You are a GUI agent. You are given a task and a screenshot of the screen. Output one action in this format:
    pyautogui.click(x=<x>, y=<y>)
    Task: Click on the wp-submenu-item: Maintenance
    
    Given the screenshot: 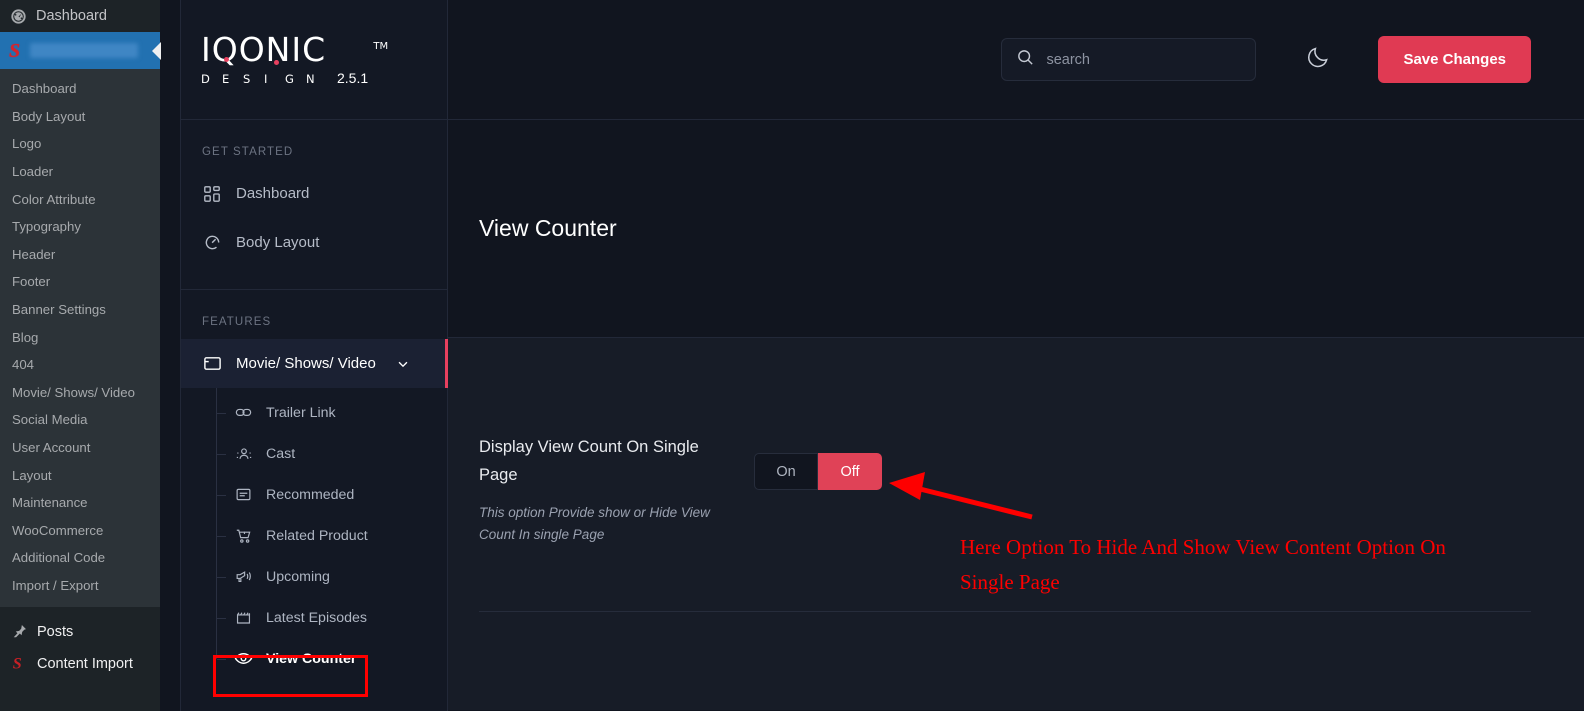 What is the action you would take?
    pyautogui.click(x=80, y=503)
    